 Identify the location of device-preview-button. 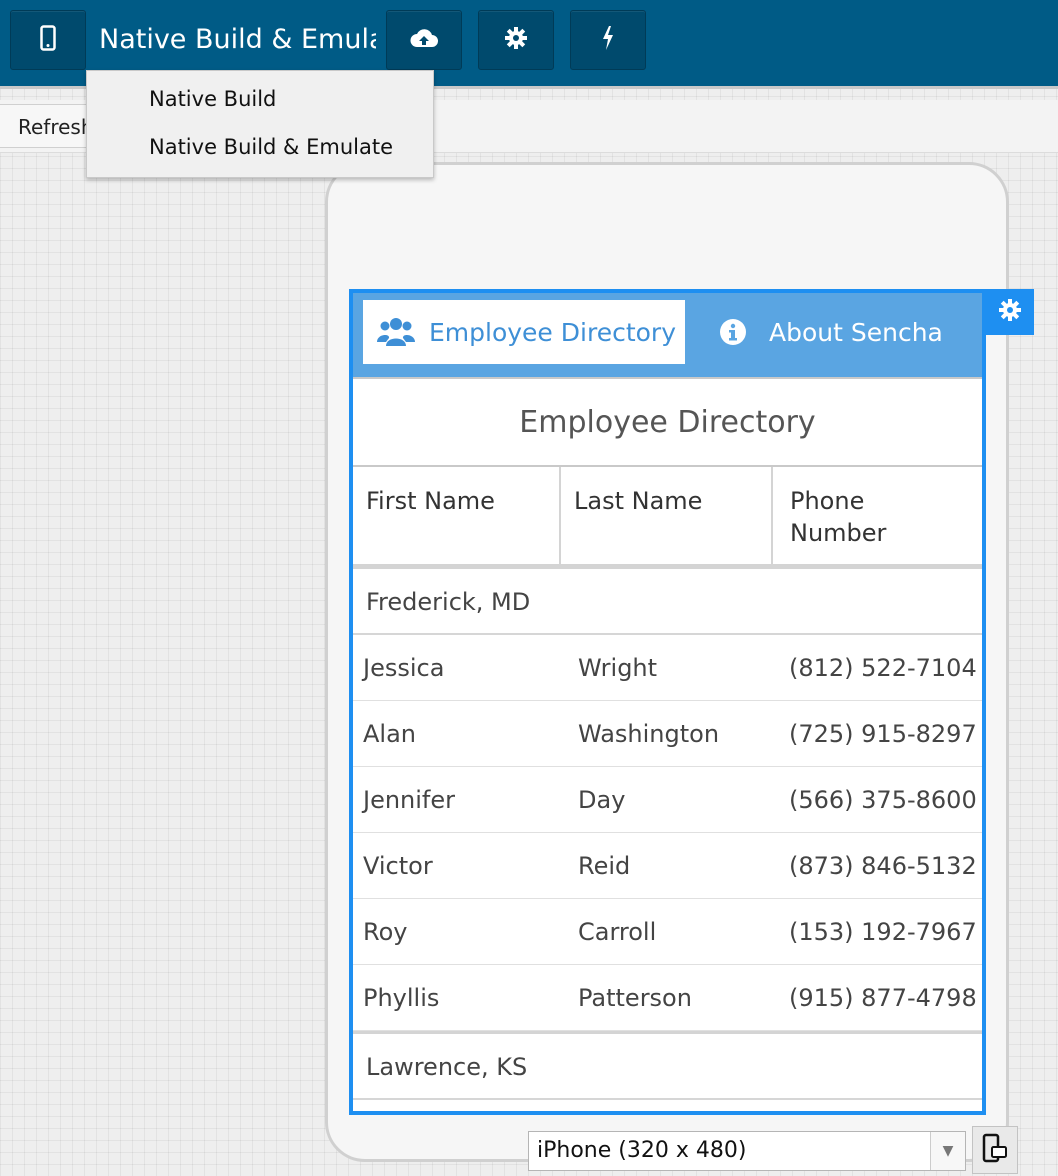
(48, 40).